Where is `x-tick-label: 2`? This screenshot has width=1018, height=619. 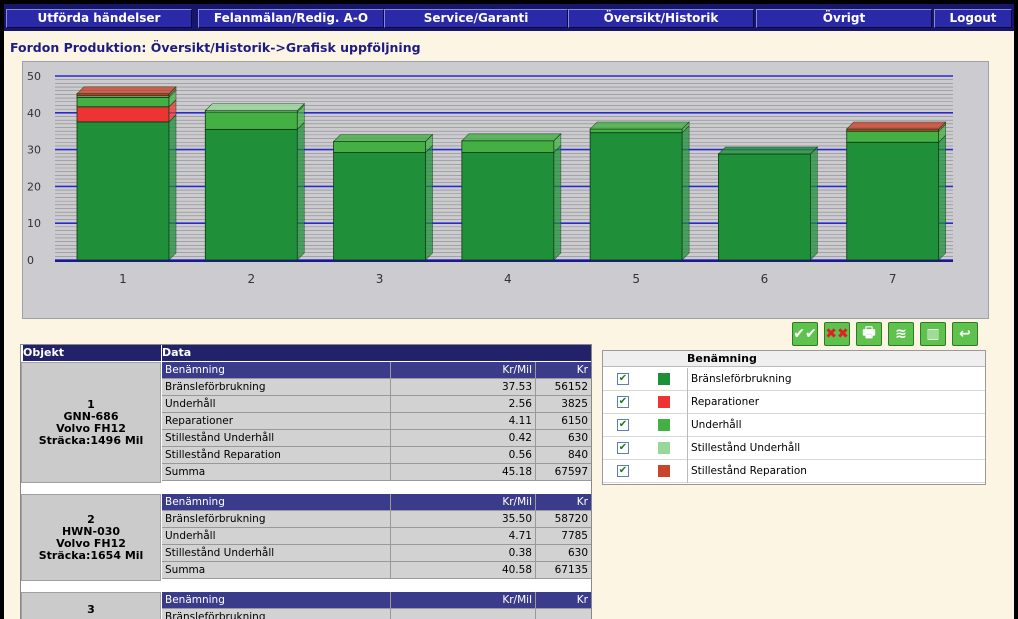 x-tick-label: 2 is located at coordinates (251, 279).